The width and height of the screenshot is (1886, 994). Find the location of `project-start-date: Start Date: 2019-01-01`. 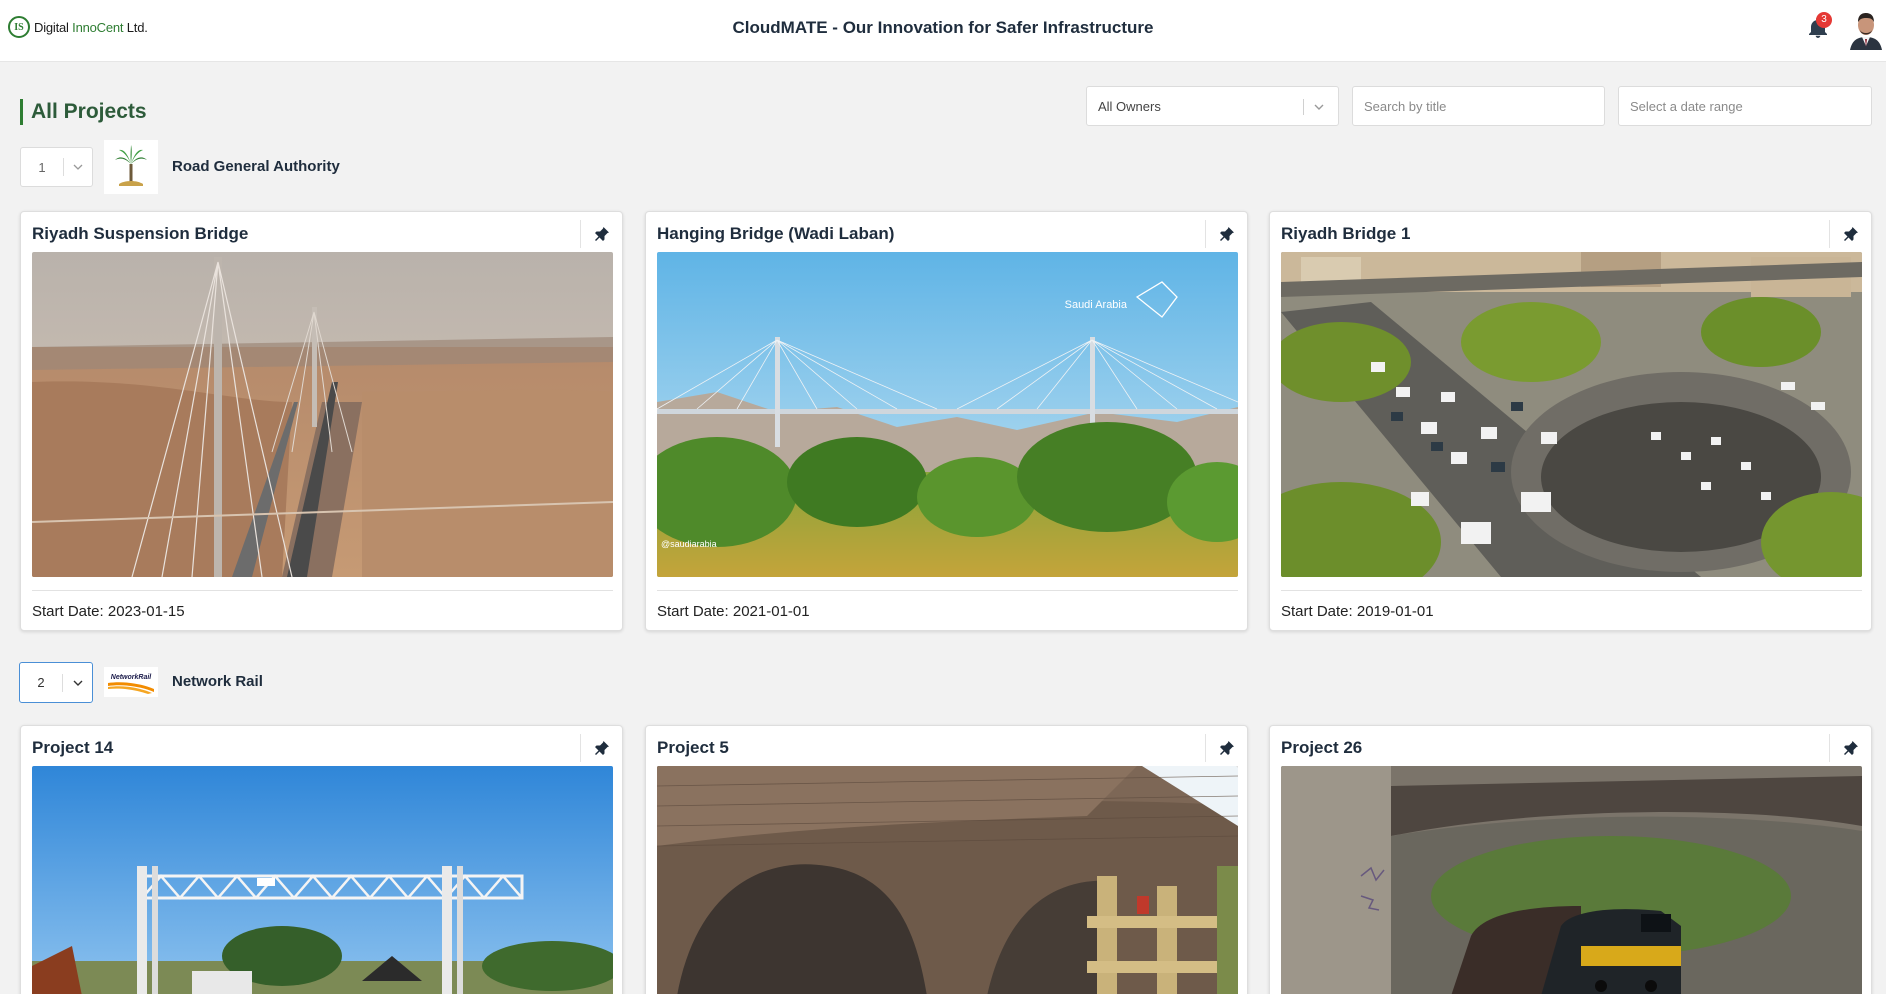

project-start-date: Start Date: 2019-01-01 is located at coordinates (1357, 611).